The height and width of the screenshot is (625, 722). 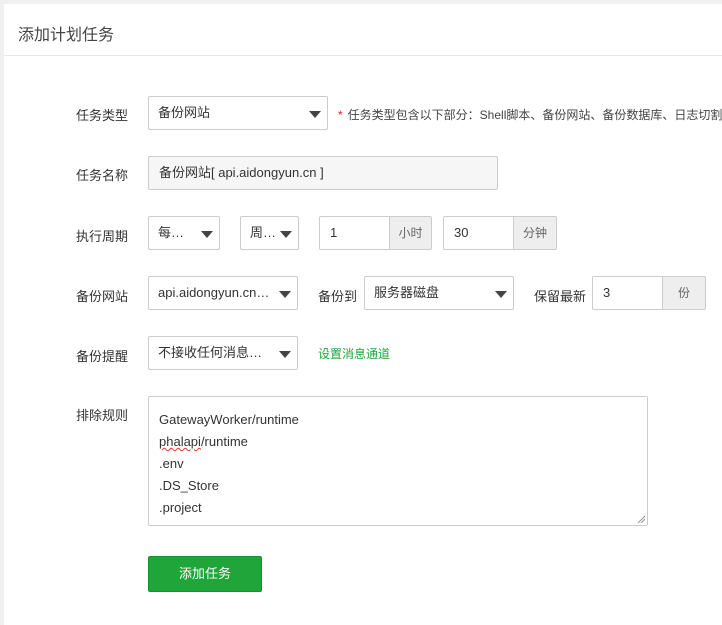 What do you see at coordinates (478, 233) in the screenshot?
I see `minute-input: 30` at bounding box center [478, 233].